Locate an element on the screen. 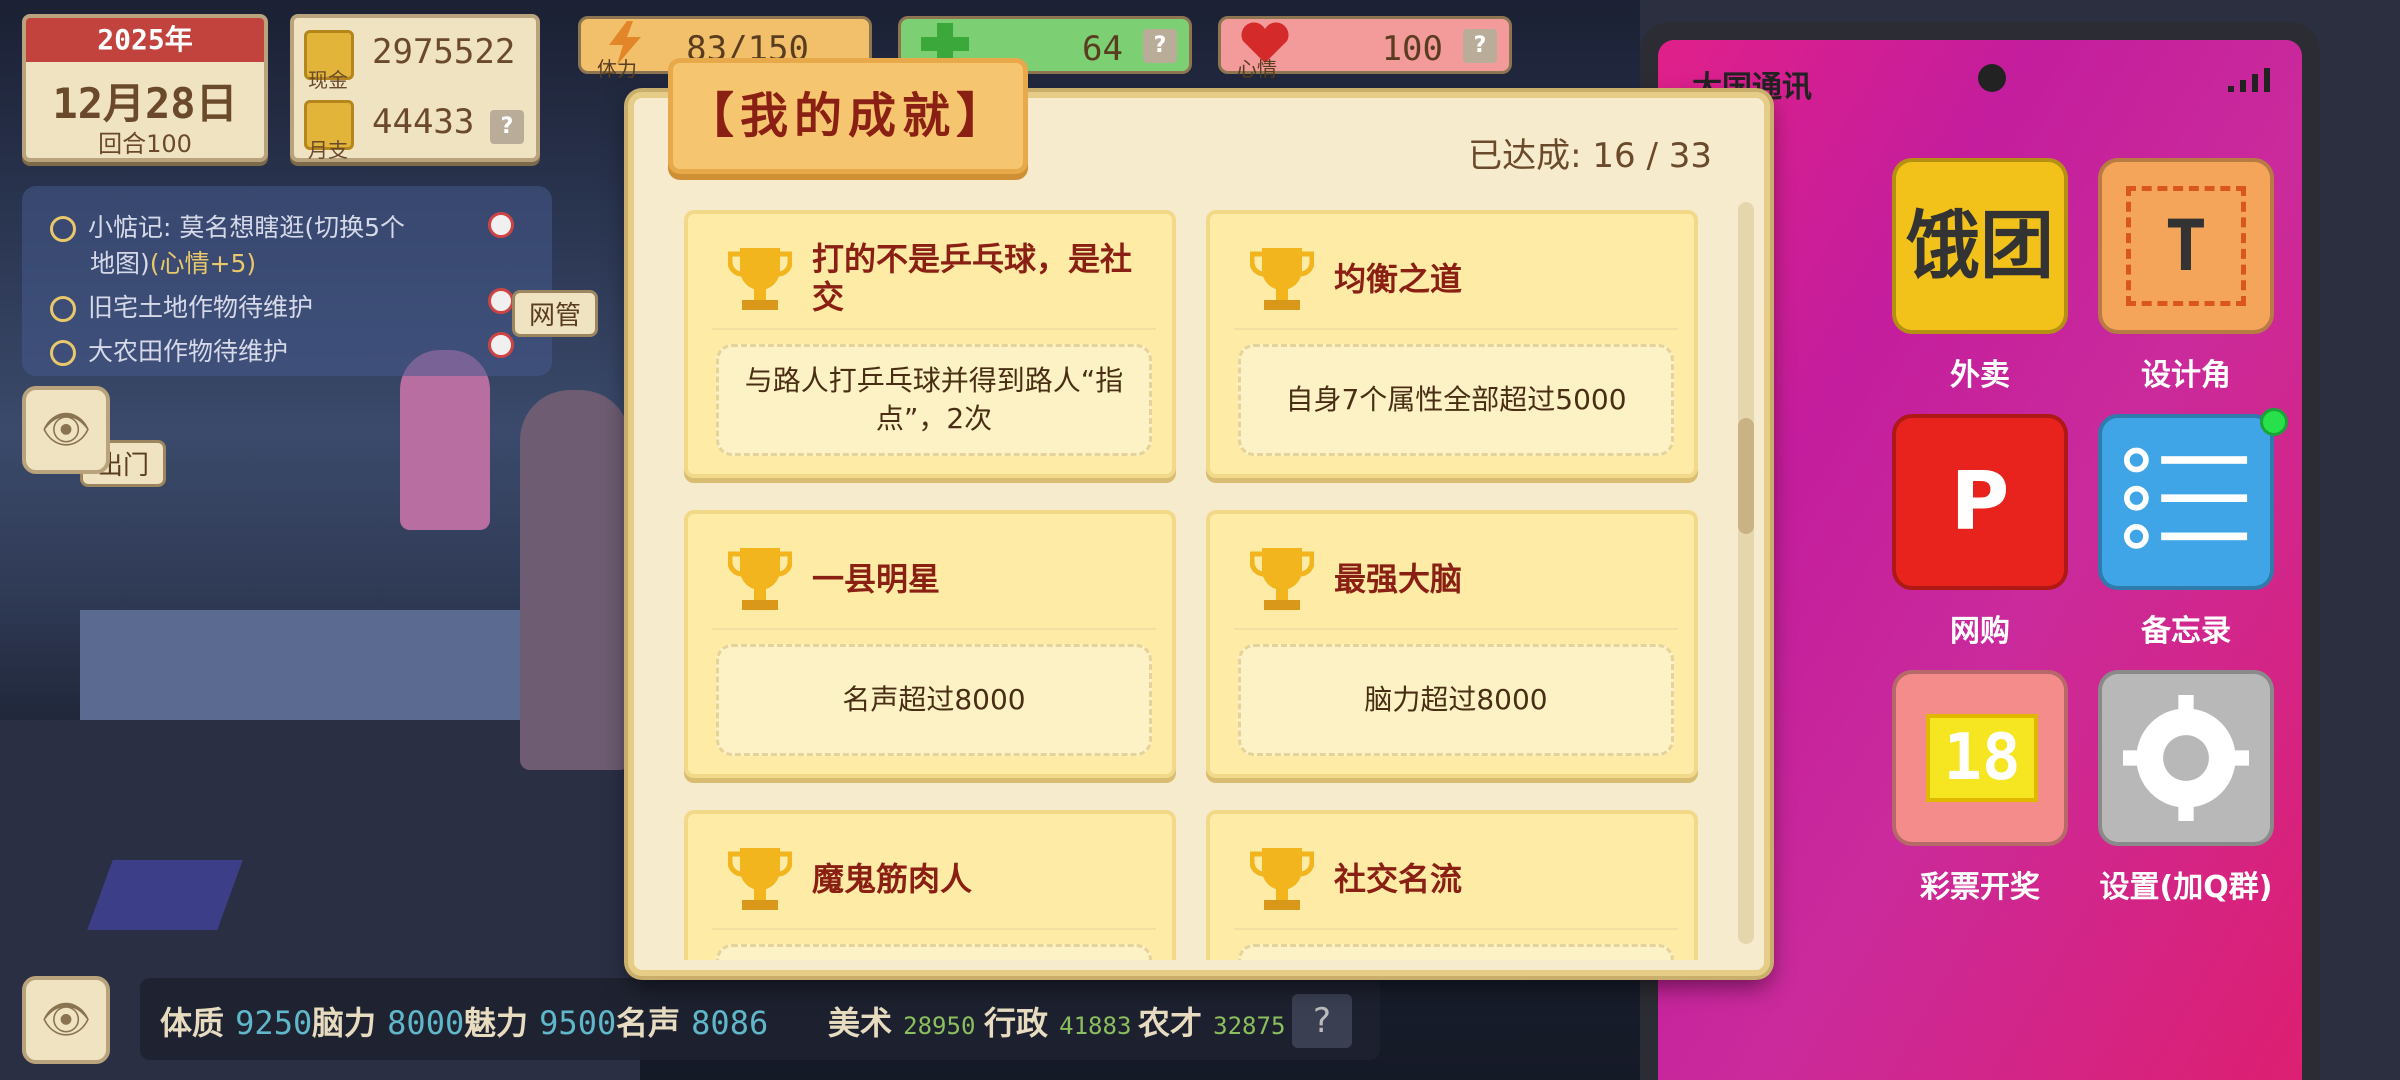  achievement-card: 社交名流 is located at coordinates (1452, 885).